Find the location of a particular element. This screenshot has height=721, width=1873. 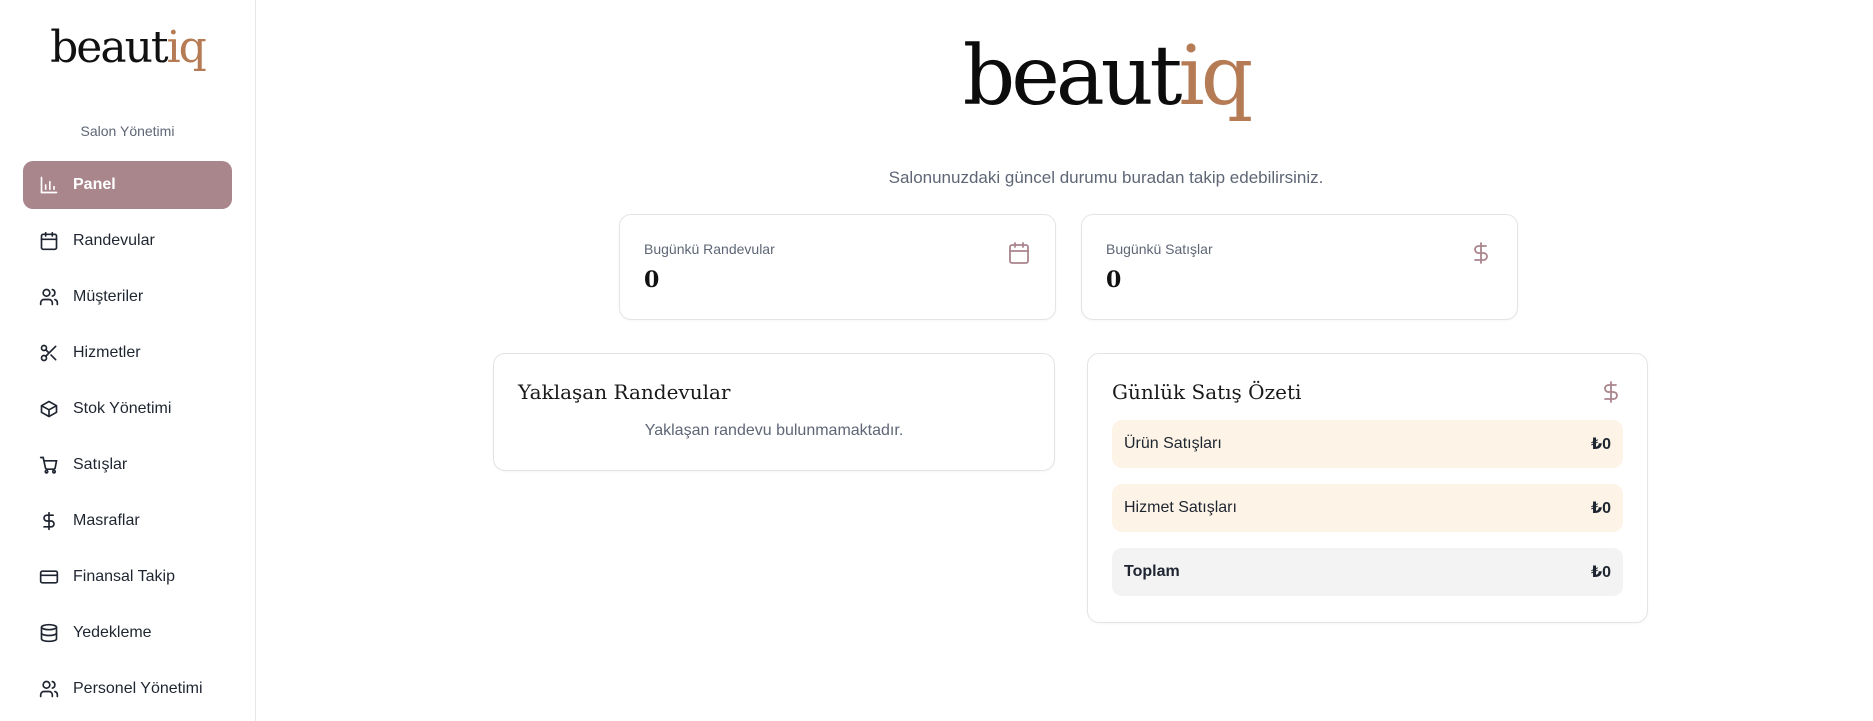

sidebar-item-label: Yedekleme is located at coordinates (112, 632).